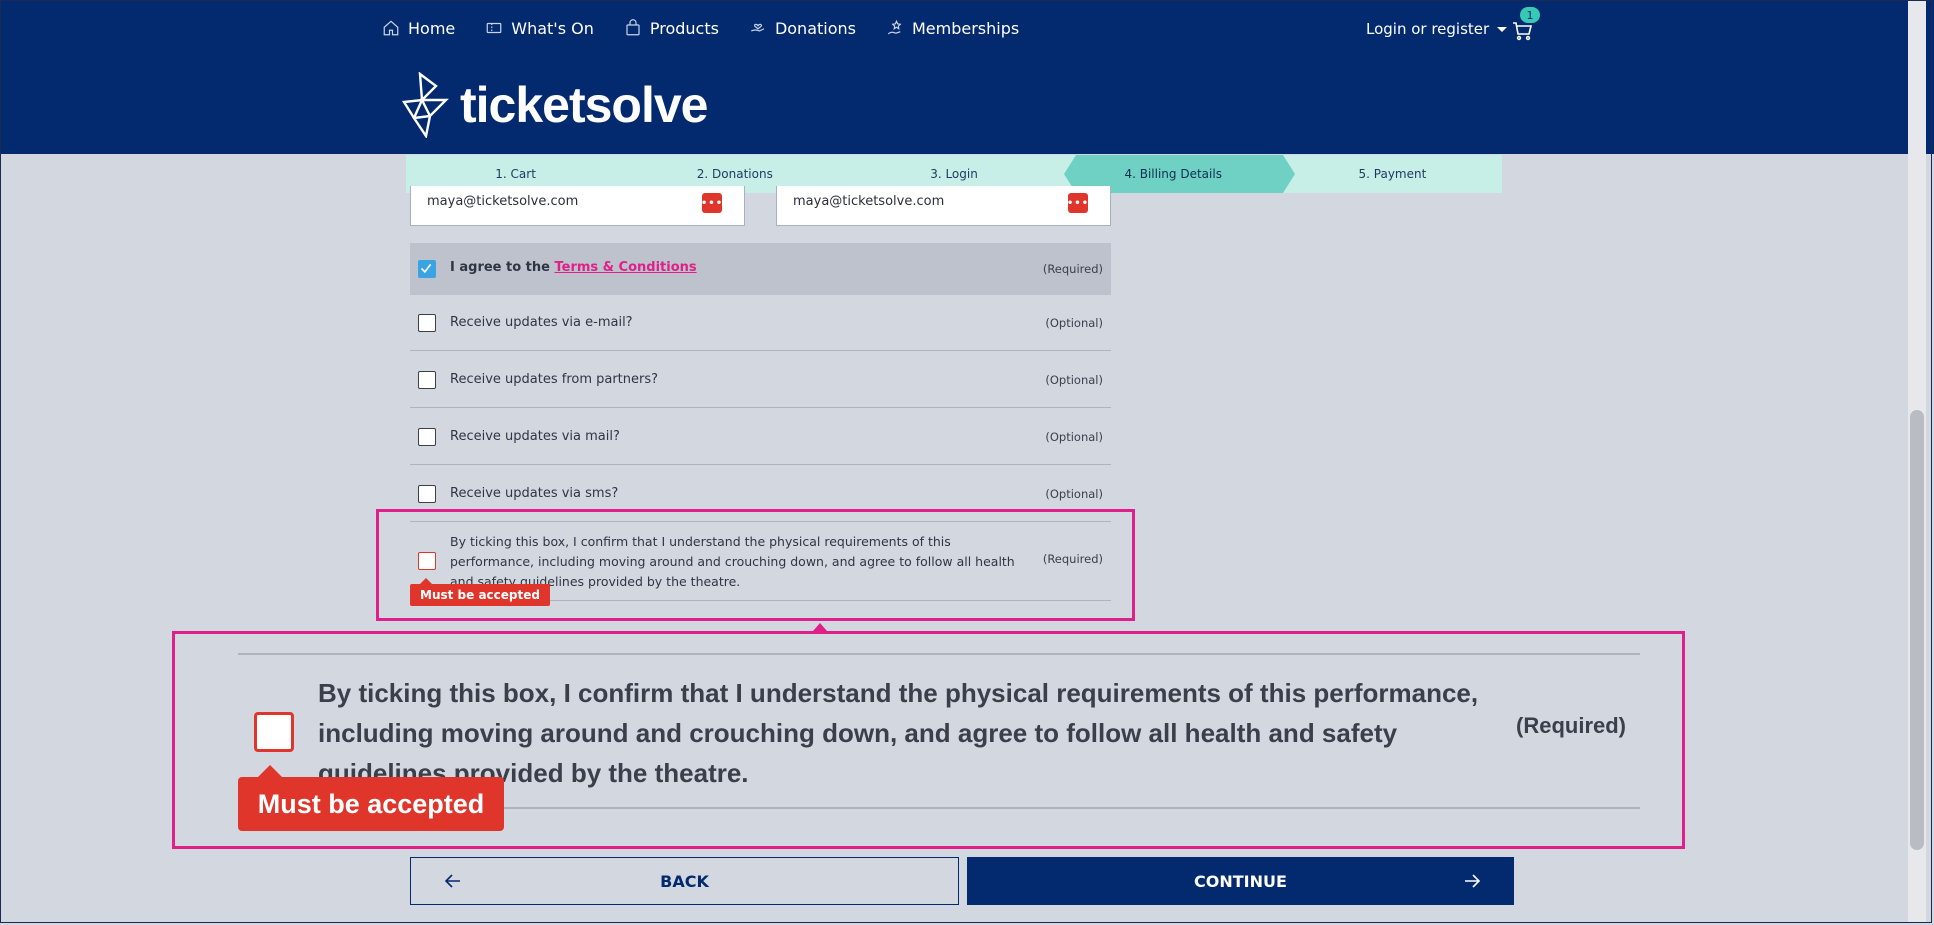 Image resolution: width=1934 pixels, height=925 pixels. What do you see at coordinates (427, 380) in the screenshot?
I see `partner-updates-checkbox` at bounding box center [427, 380].